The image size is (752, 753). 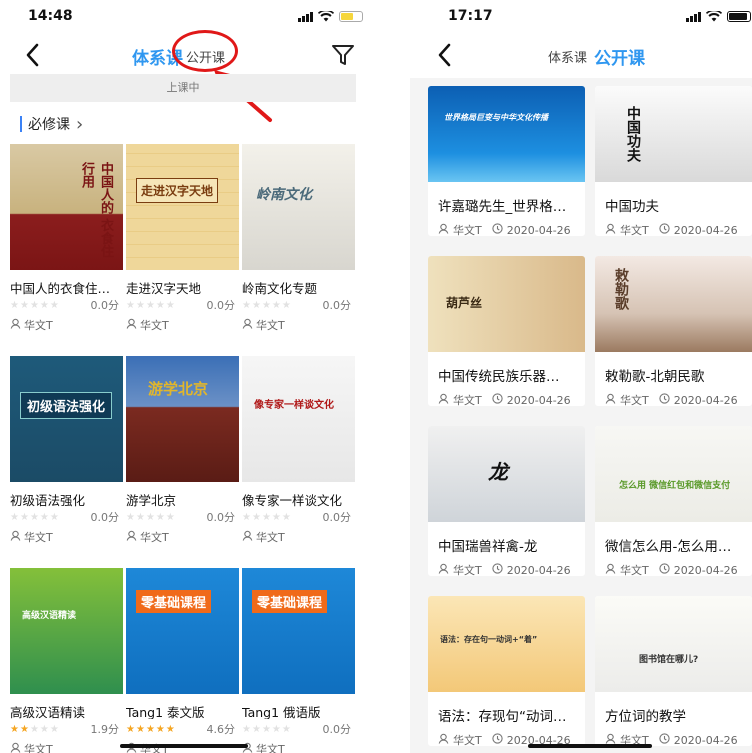 What do you see at coordinates (673, 644) in the screenshot?
I see `course-thumbnail: 图书馆在哪儿?` at bounding box center [673, 644].